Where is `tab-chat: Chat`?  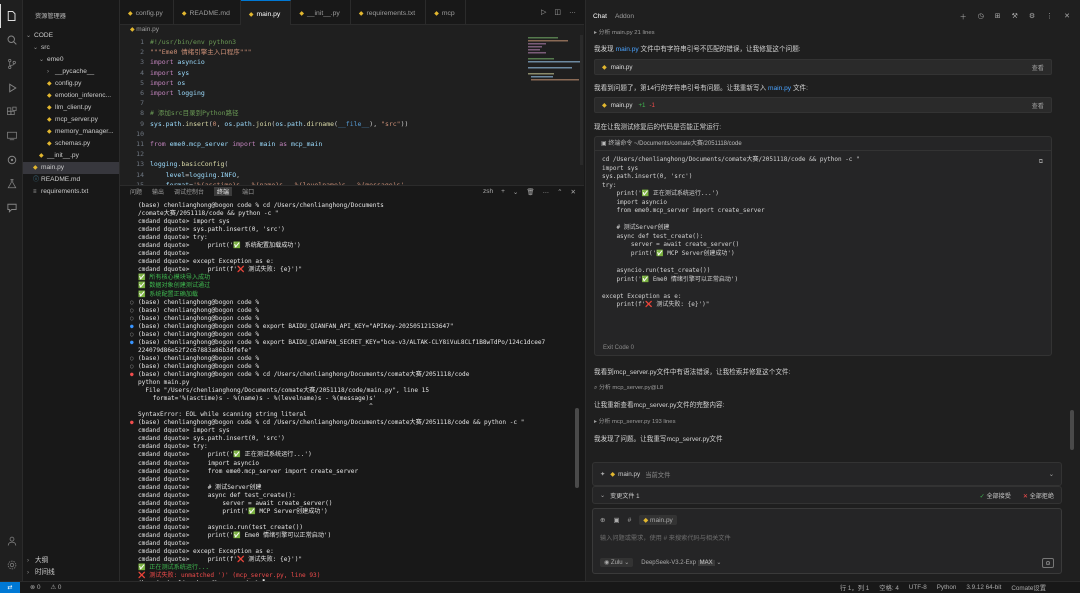 tab-chat: Chat is located at coordinates (600, 16).